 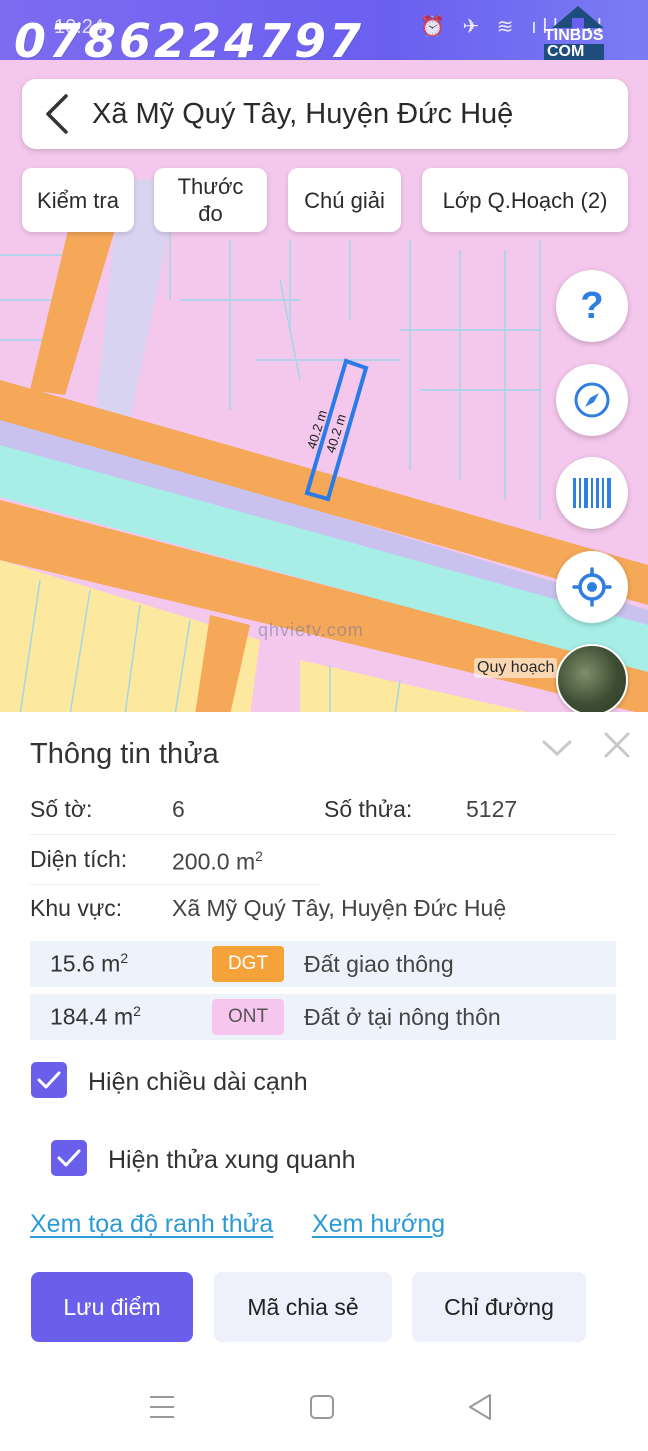 What do you see at coordinates (85, 963) in the screenshot?
I see `land-use-area-number: 15.6 m` at bounding box center [85, 963].